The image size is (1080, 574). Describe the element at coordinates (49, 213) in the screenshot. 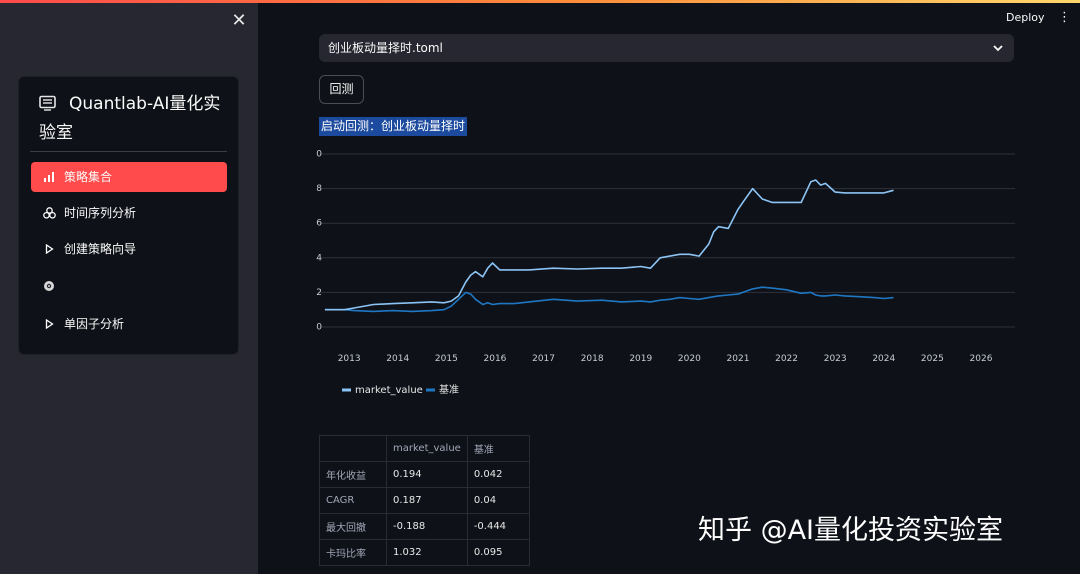

I see `three-circles-icon` at that location.